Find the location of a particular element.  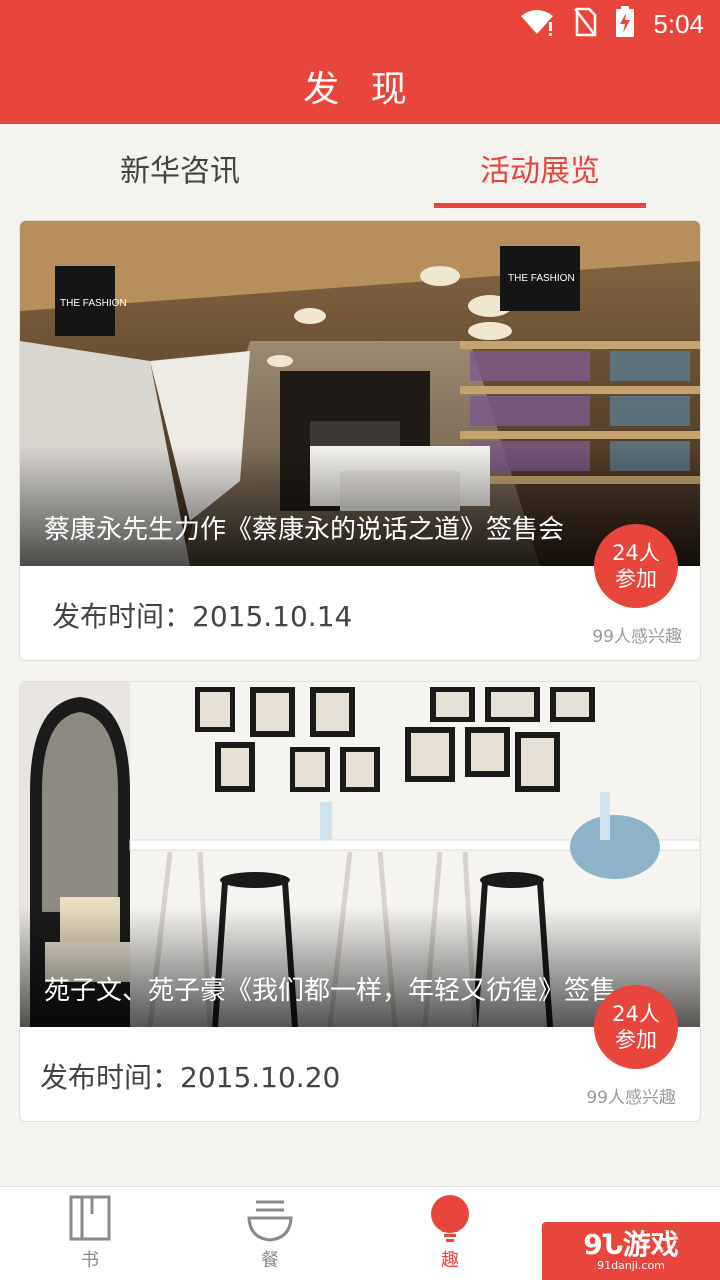

status-bar: 5:04 is located at coordinates (360, 24).